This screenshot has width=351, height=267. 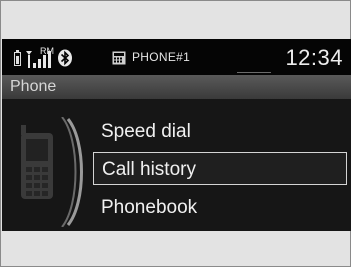 I want to click on menu-item-label: Speed dial, so click(x=146, y=131).